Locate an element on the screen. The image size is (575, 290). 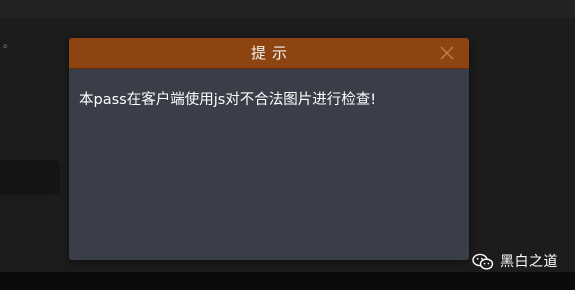
wechat-icon is located at coordinates (483, 261).